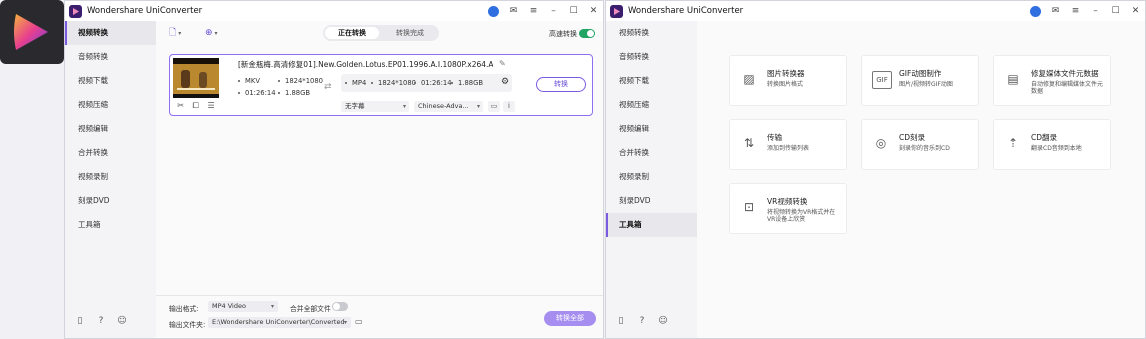 This screenshot has height=339, width=1146. What do you see at coordinates (359, 321) in the screenshot?
I see `folder-icon: ▭` at bounding box center [359, 321].